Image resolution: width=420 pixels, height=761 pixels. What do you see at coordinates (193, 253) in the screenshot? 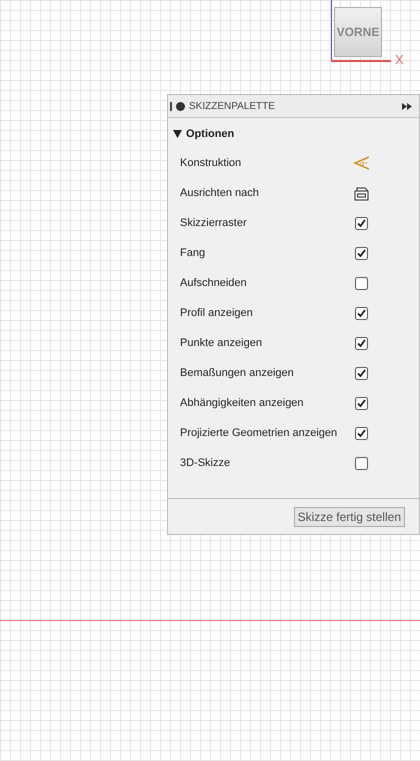
I see `option-label: Fang` at bounding box center [193, 253].